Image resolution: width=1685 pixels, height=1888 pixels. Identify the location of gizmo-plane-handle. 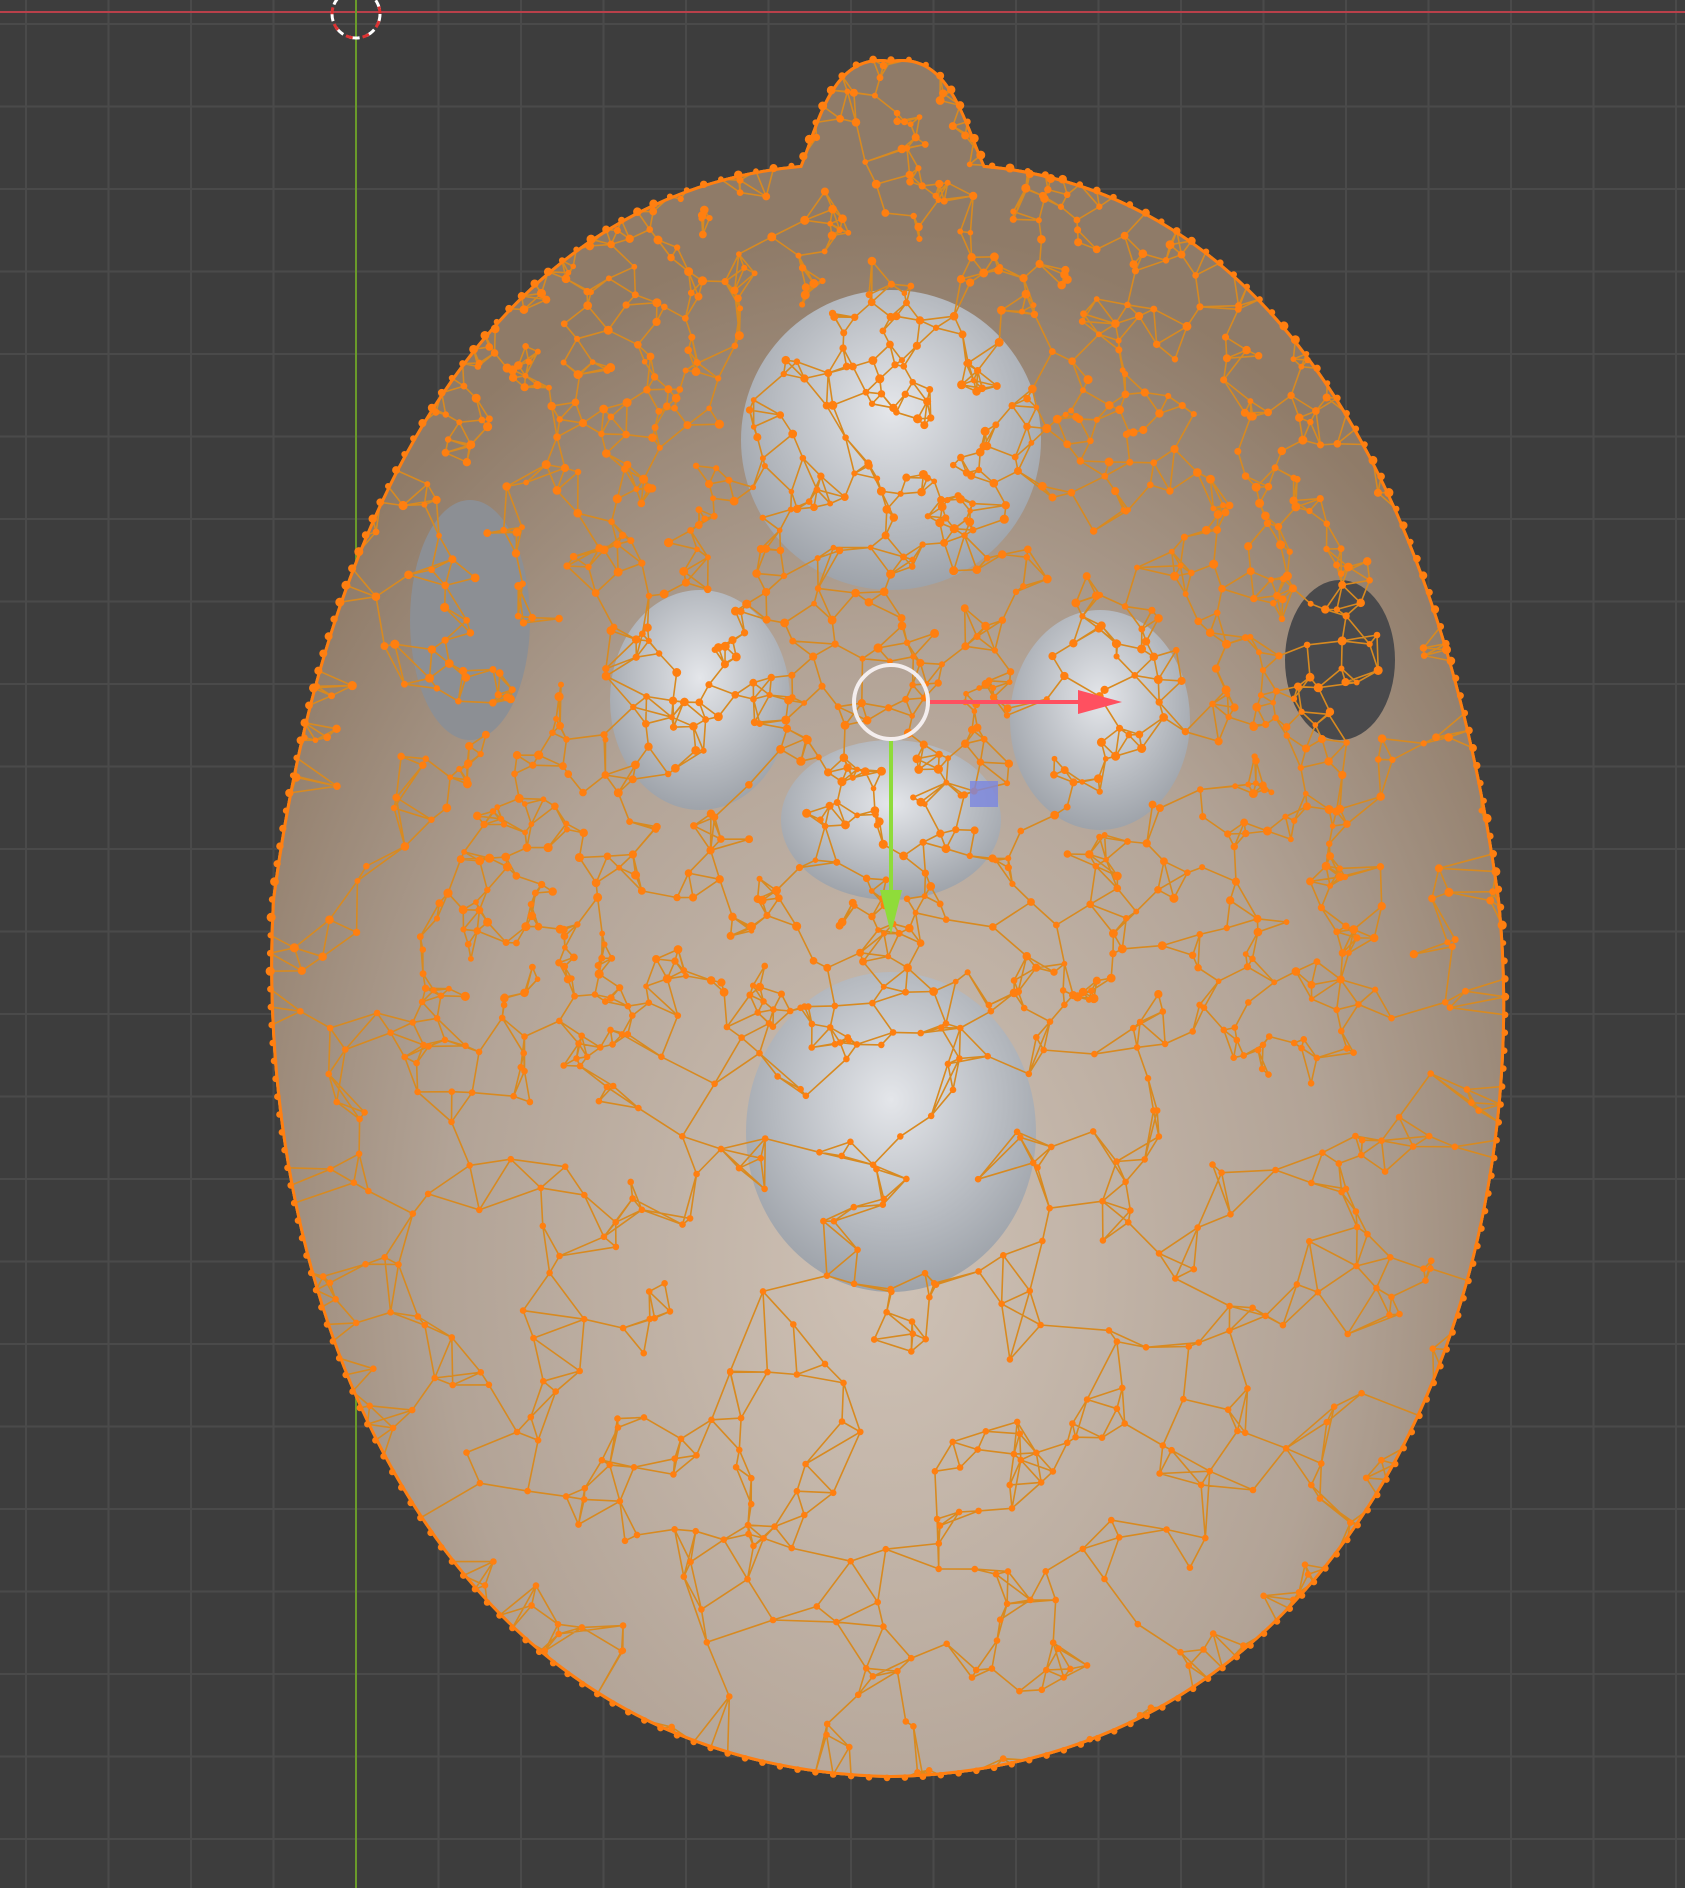
(984, 794).